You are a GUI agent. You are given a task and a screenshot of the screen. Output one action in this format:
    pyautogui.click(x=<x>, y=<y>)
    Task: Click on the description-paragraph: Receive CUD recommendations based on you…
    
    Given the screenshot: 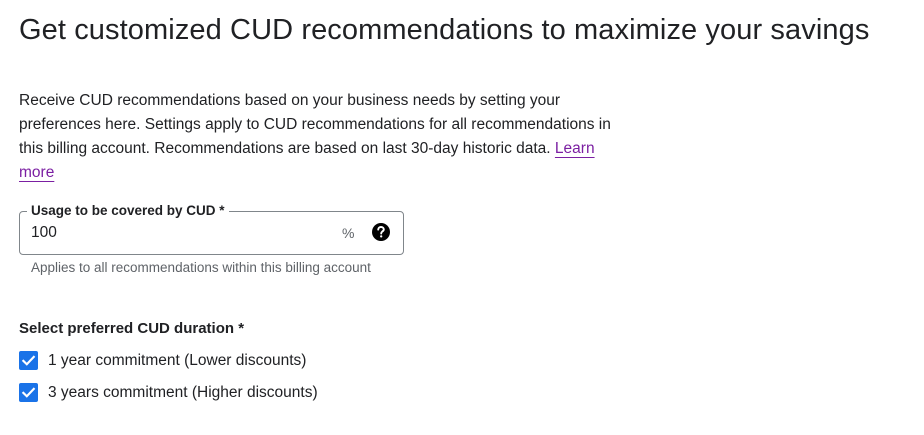 What is the action you would take?
    pyautogui.click(x=324, y=137)
    